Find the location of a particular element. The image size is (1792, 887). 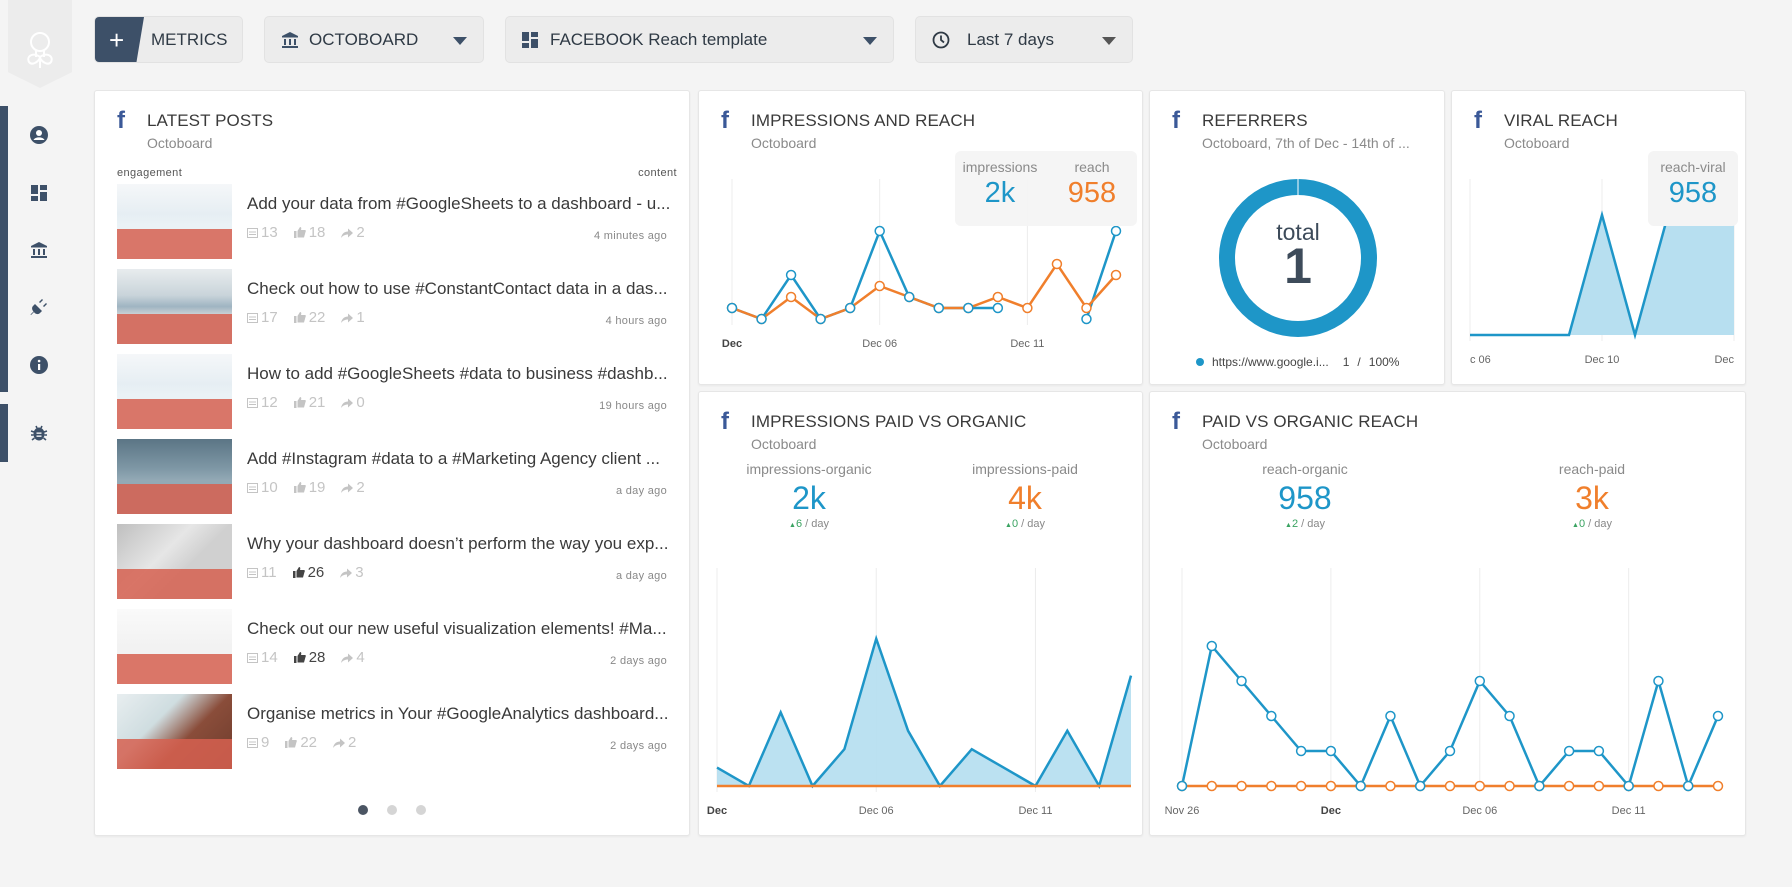

sidebar-item-account is located at coordinates (39, 135).